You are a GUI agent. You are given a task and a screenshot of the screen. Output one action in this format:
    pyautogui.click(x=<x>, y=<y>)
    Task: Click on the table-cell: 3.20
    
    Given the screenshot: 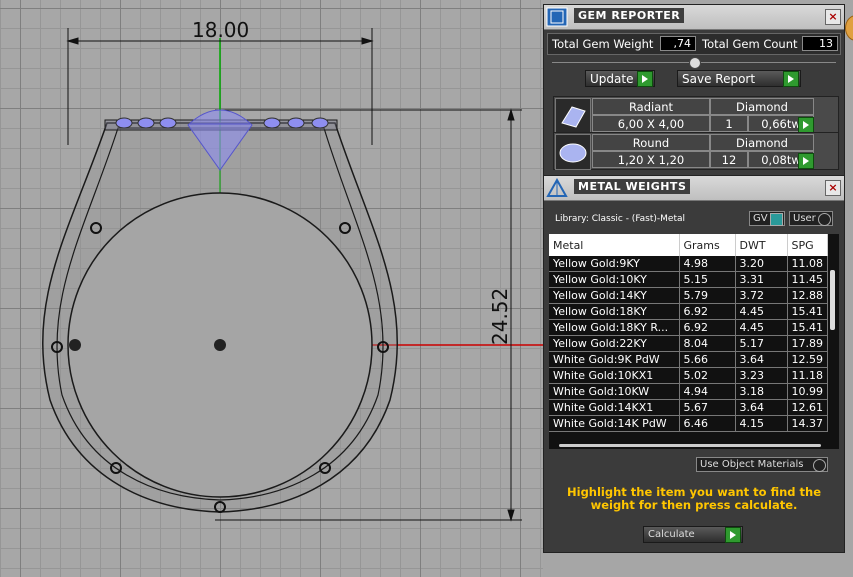 What is the action you would take?
    pyautogui.click(x=761, y=264)
    